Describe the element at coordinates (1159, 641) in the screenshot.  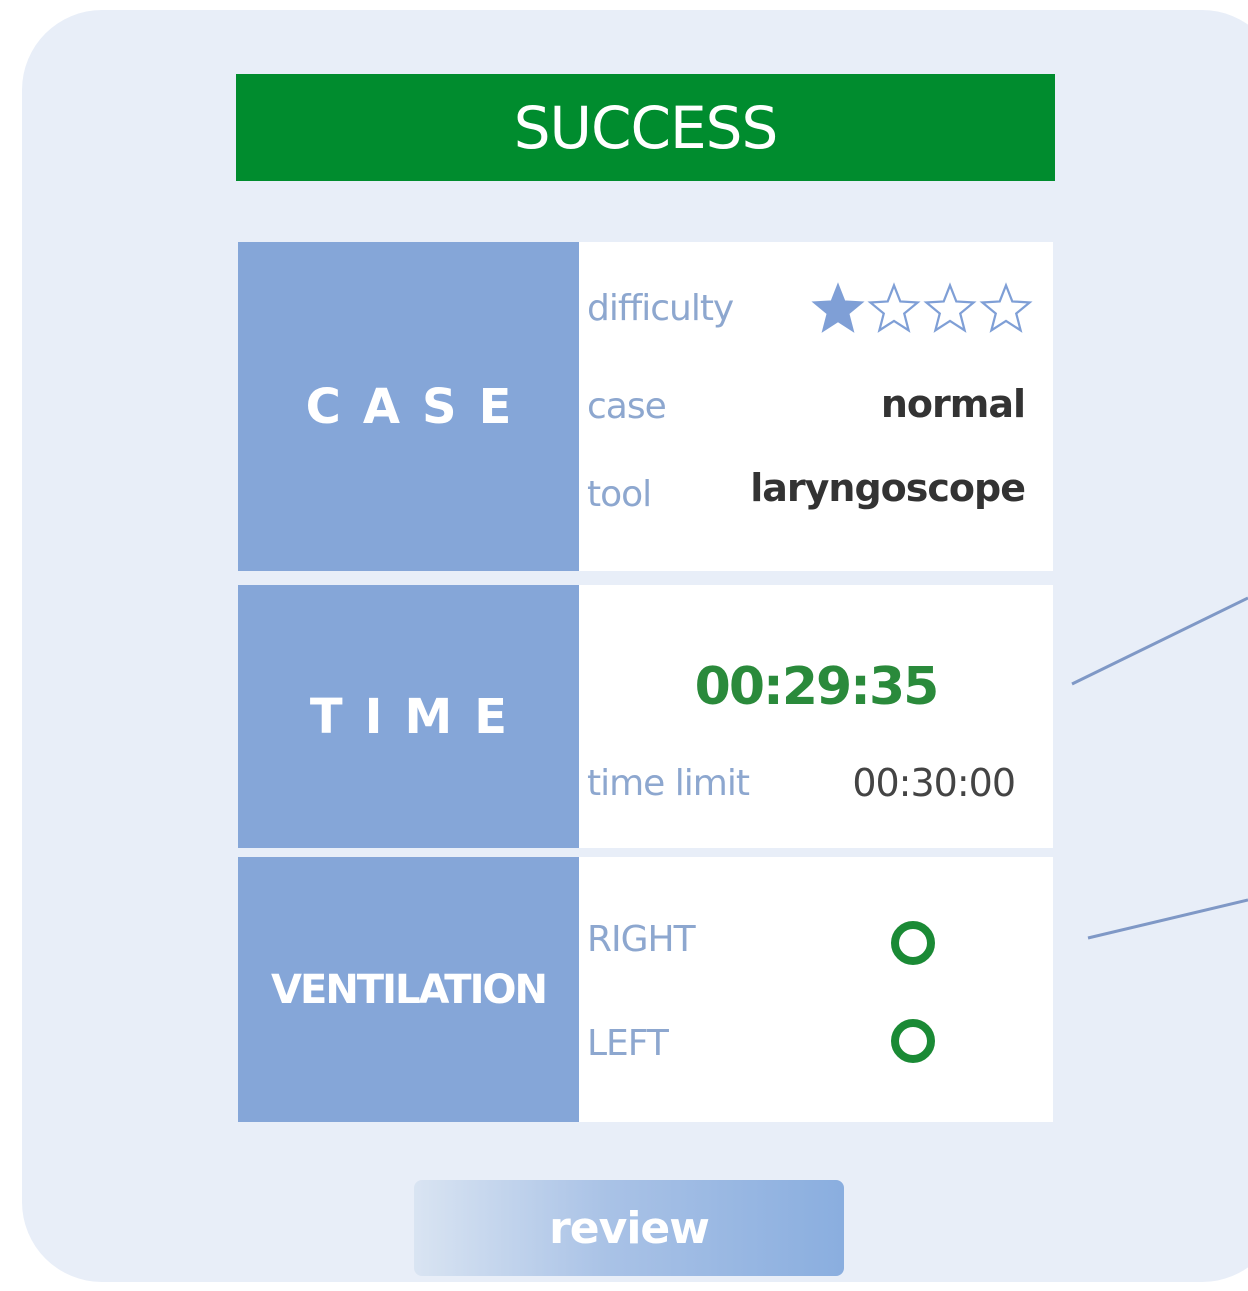
I see `time-callout-line` at that location.